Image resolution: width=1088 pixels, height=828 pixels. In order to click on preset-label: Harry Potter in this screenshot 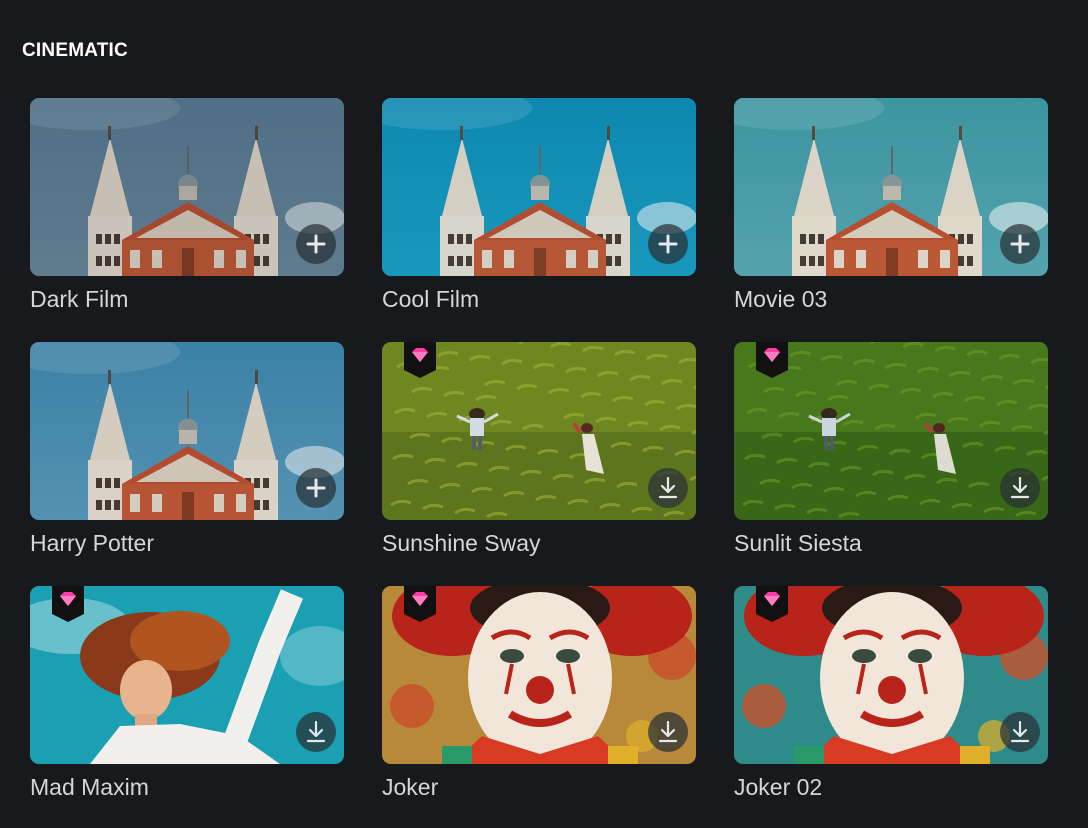, I will do `click(92, 543)`.